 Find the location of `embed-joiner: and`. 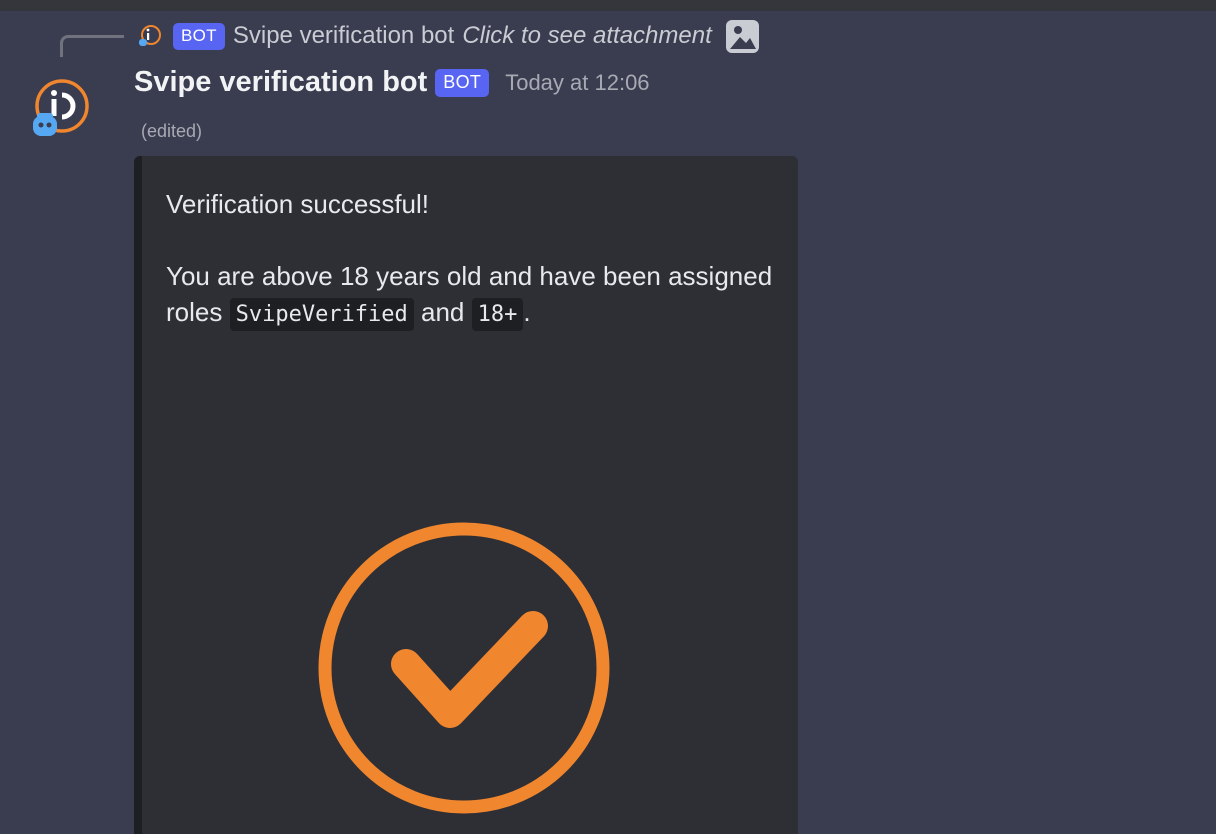

embed-joiner: and is located at coordinates (443, 312).